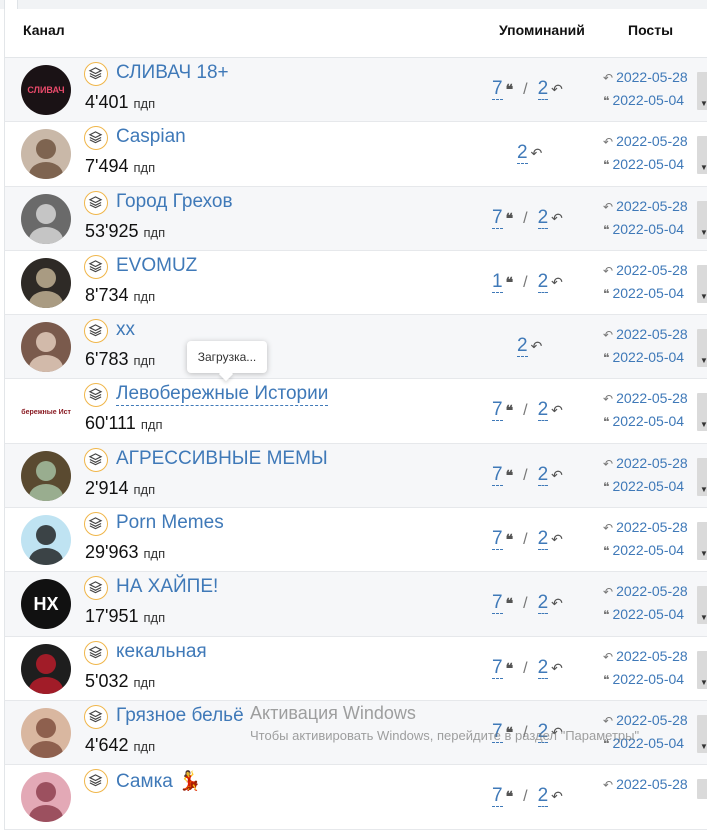  I want to click on channel-name-link: Самка 💃, so click(159, 781).